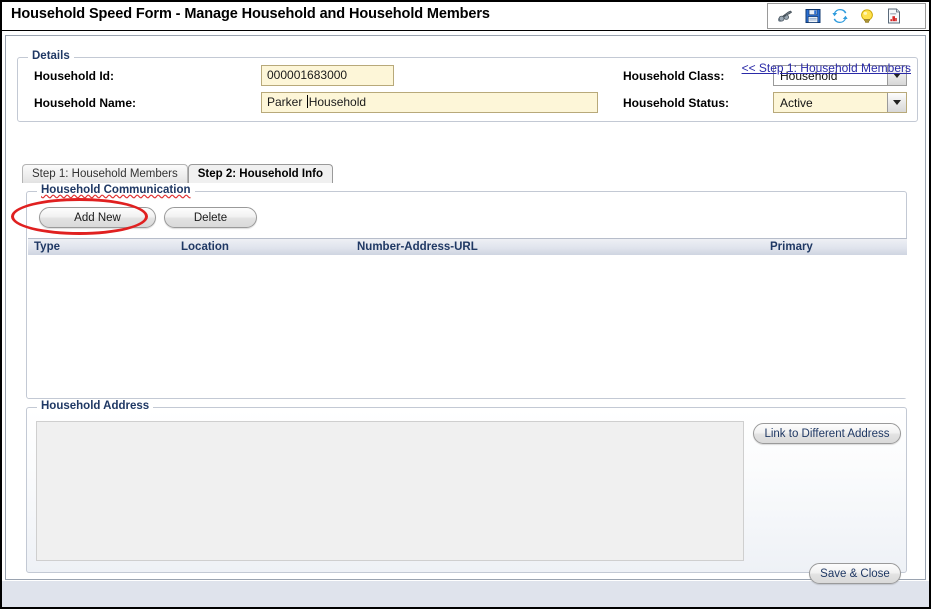 Image resolution: width=931 pixels, height=609 pixels. Describe the element at coordinates (337, 102) in the screenshot. I see `household-name-value-after-caret: Household` at that location.